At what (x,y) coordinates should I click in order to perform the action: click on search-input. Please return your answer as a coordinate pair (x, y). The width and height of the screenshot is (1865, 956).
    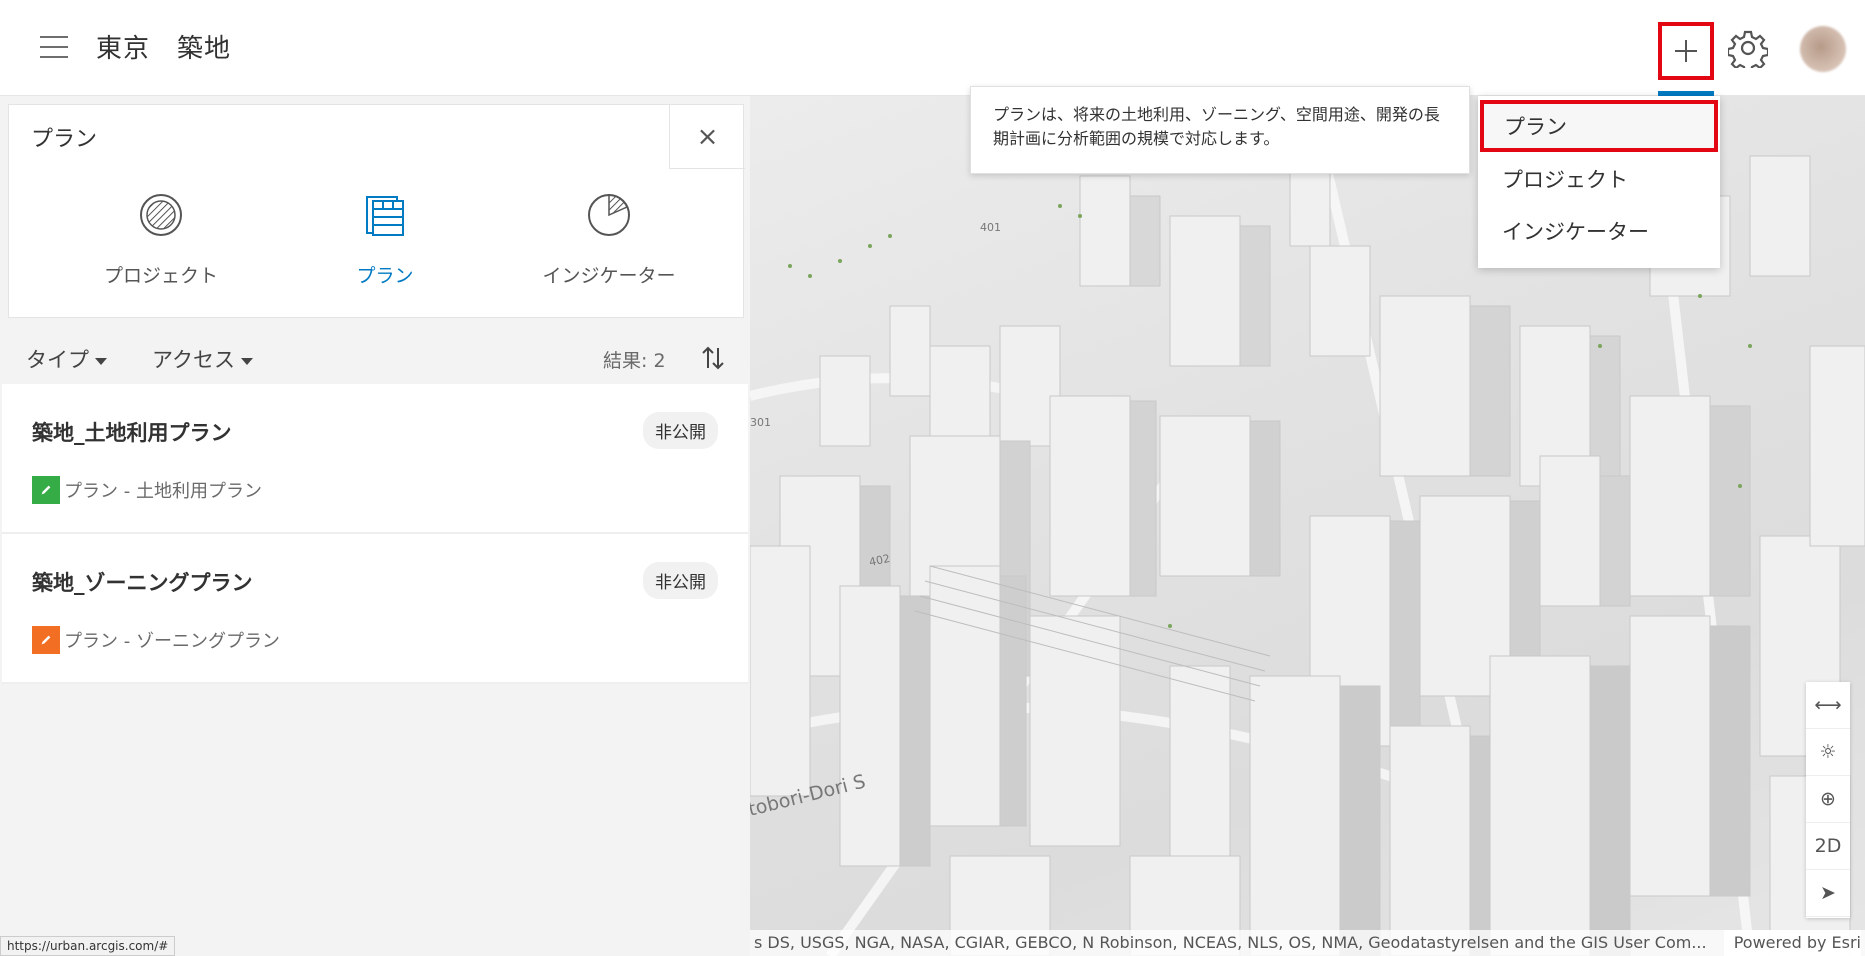
    Looking at the image, I should click on (339, 137).